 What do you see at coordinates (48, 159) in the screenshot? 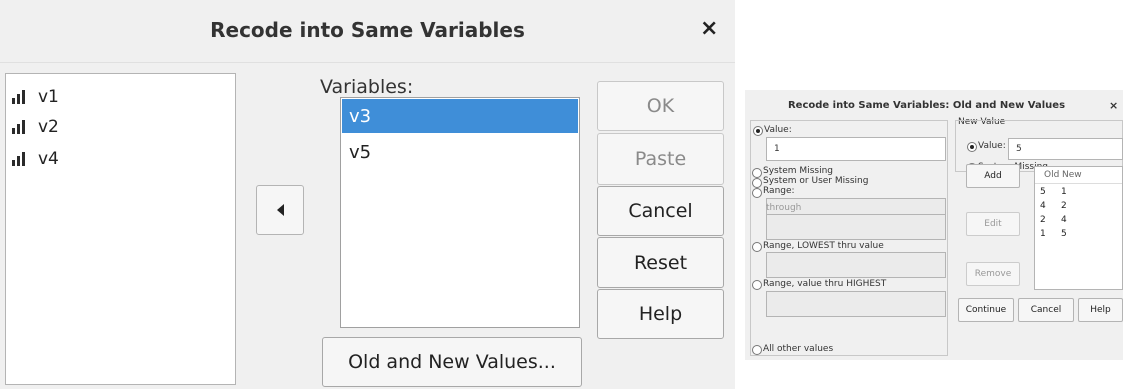
I see `variable-name: v4` at bounding box center [48, 159].